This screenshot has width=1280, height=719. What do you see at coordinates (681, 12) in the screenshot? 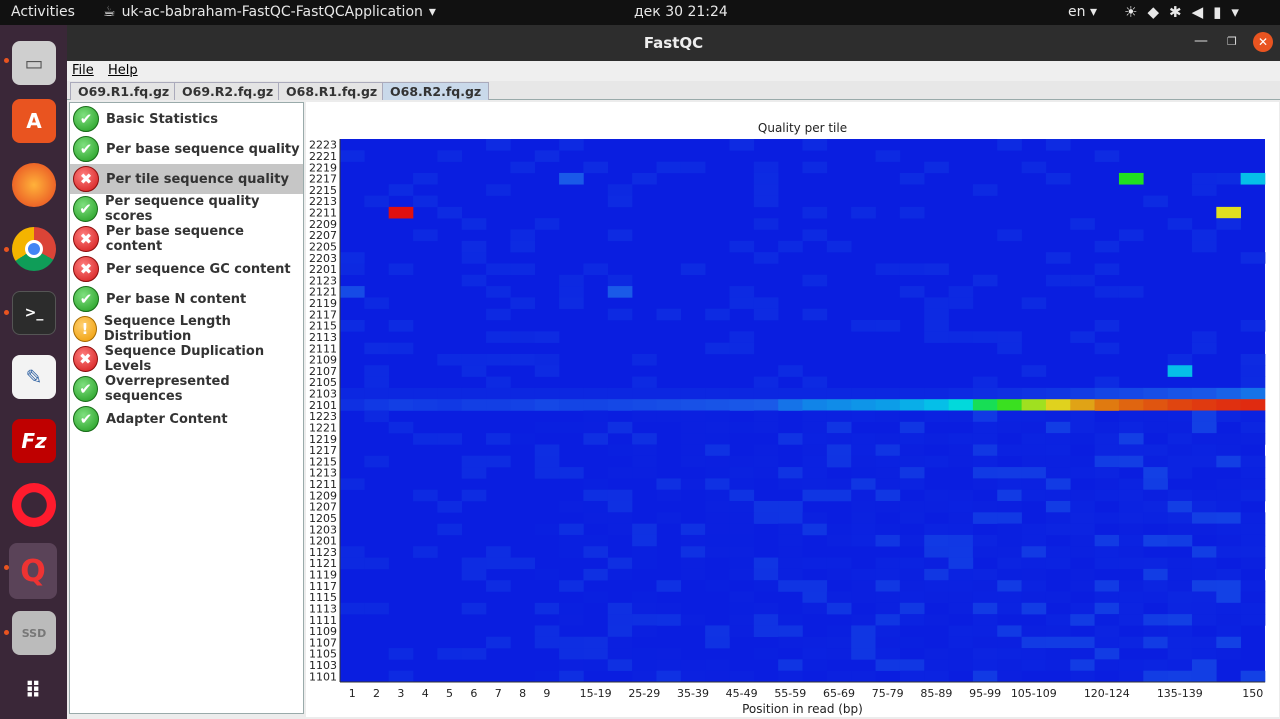
I see `clock: дек 30 21:24` at bounding box center [681, 12].